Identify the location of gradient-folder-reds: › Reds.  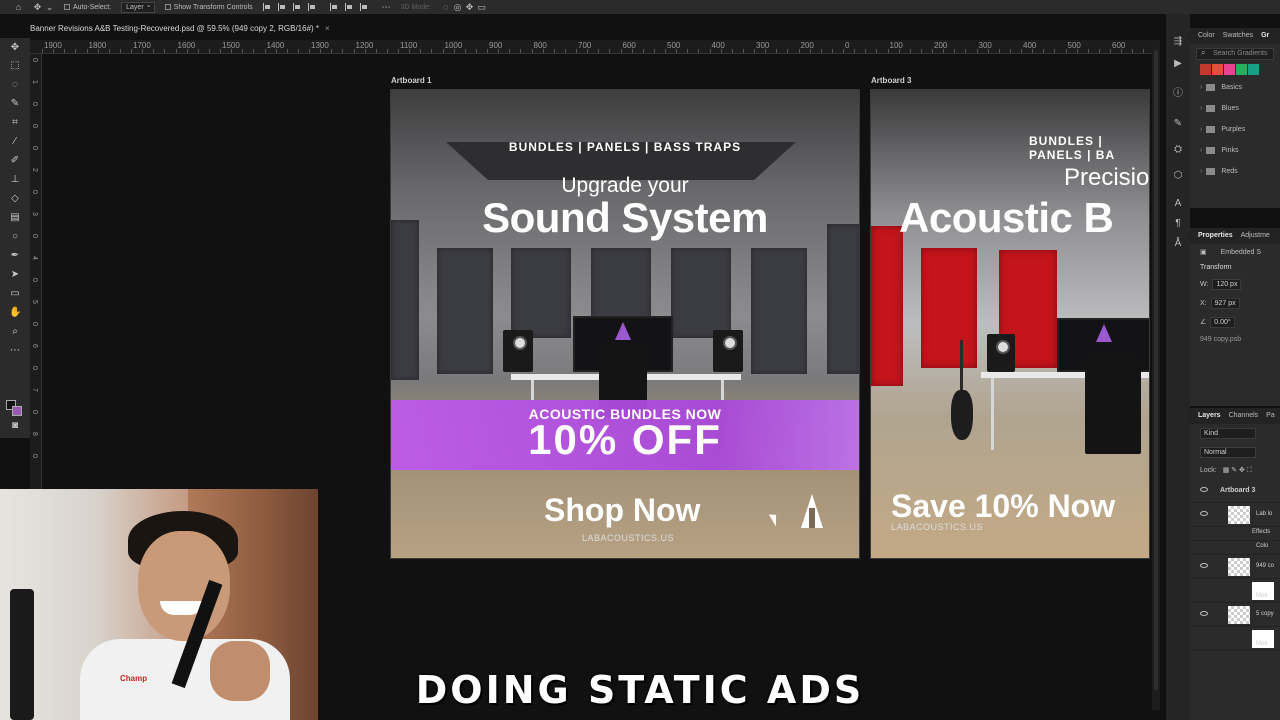
(1235, 171).